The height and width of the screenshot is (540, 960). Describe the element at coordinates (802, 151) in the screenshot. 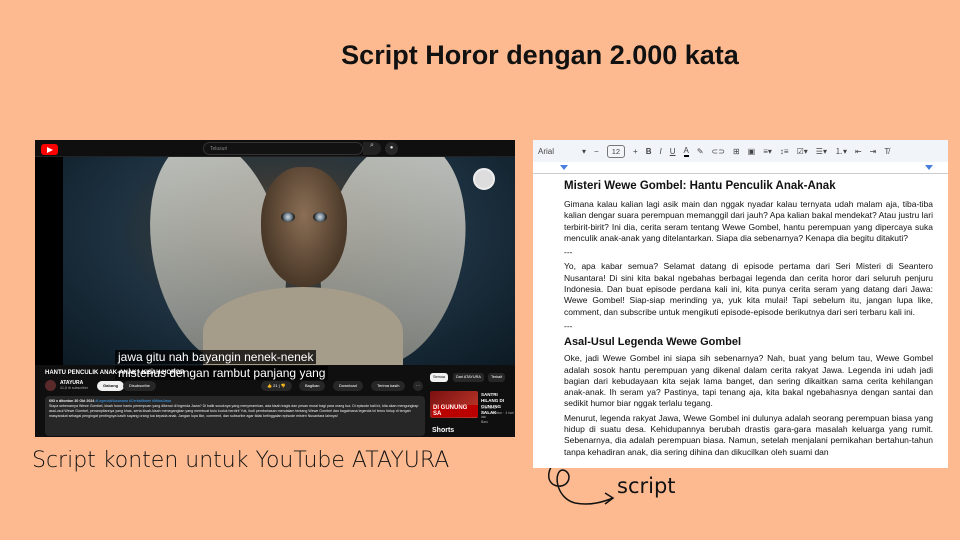

I see `checklist-icon: ☑▾` at that location.